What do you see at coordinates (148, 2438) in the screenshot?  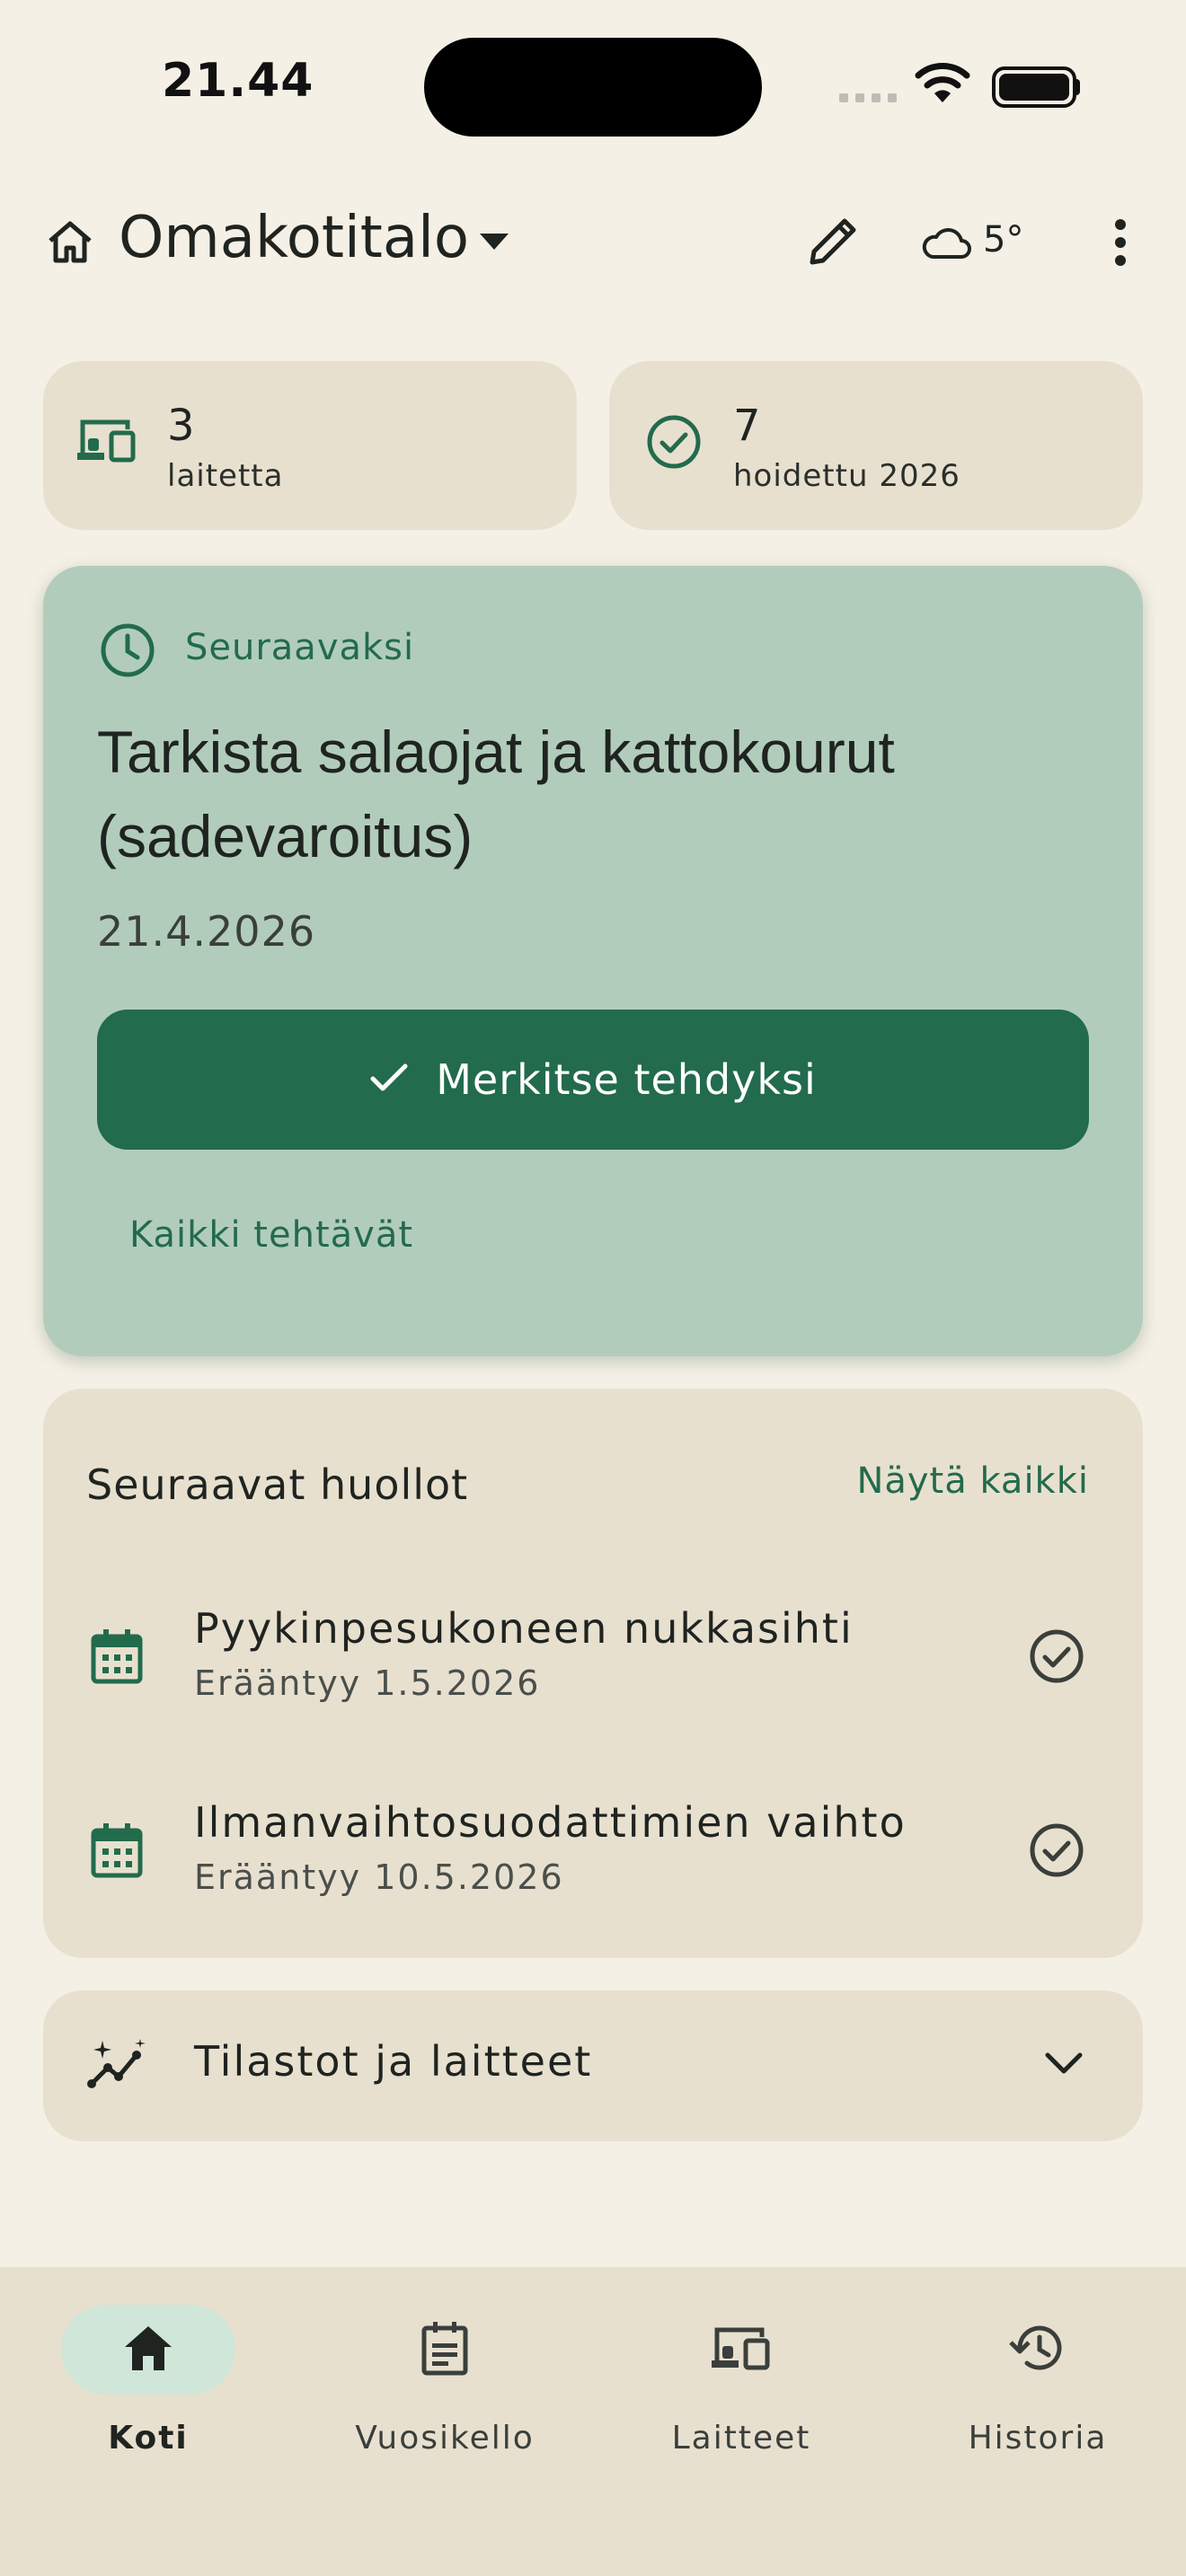 I see `nav-label: Koti` at bounding box center [148, 2438].